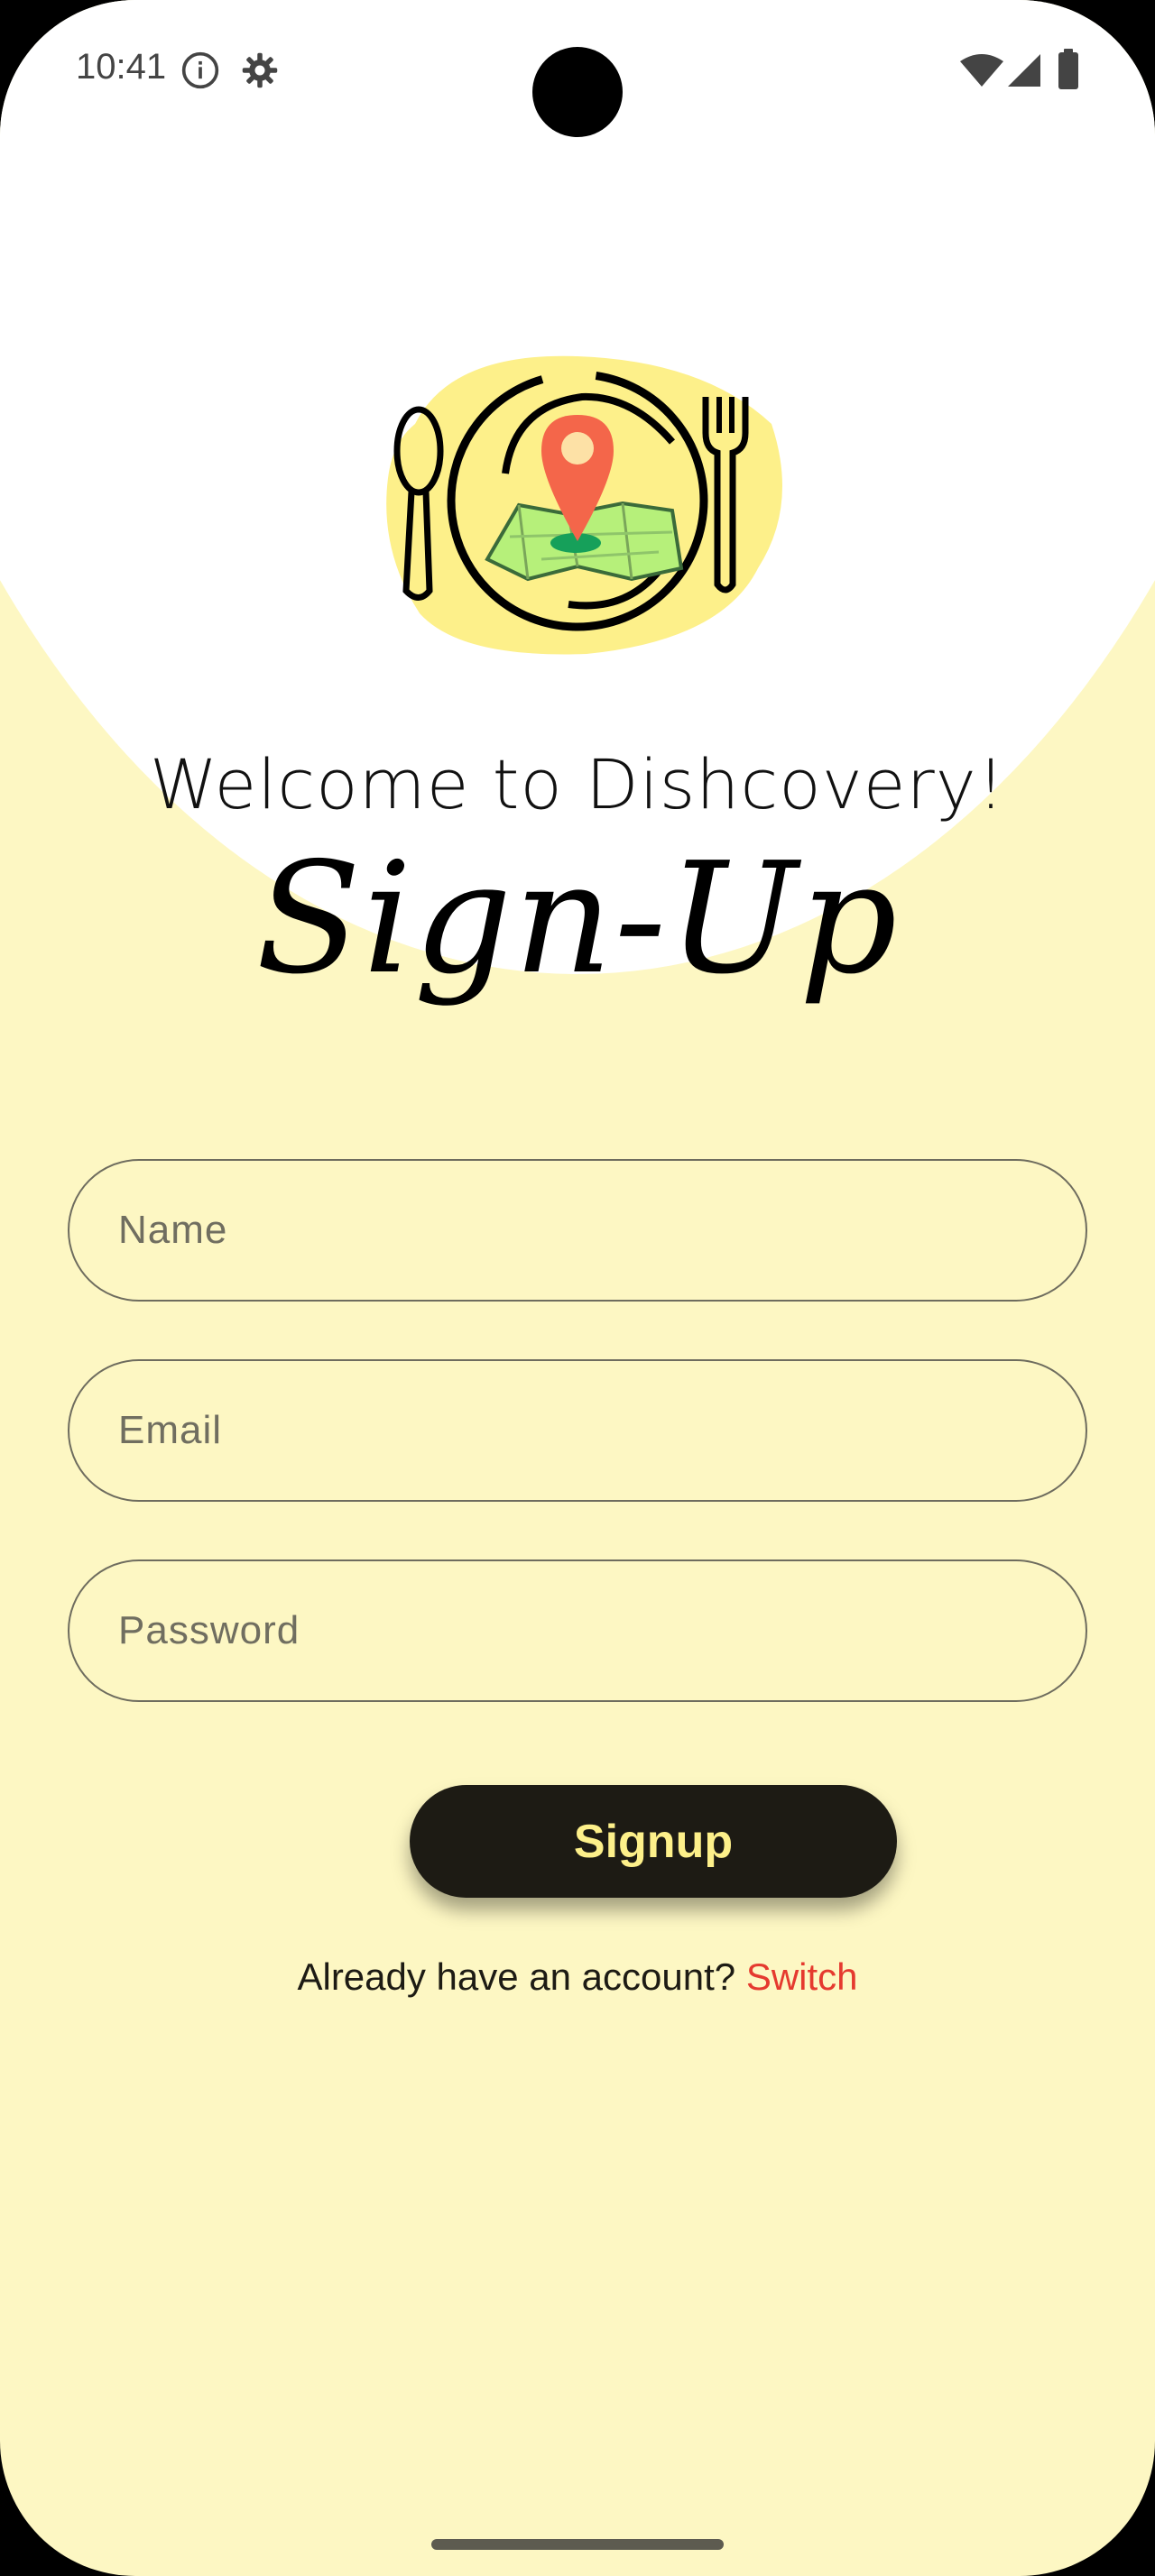  Describe the element at coordinates (577, 919) in the screenshot. I see `page-title: Sign-Up` at that location.